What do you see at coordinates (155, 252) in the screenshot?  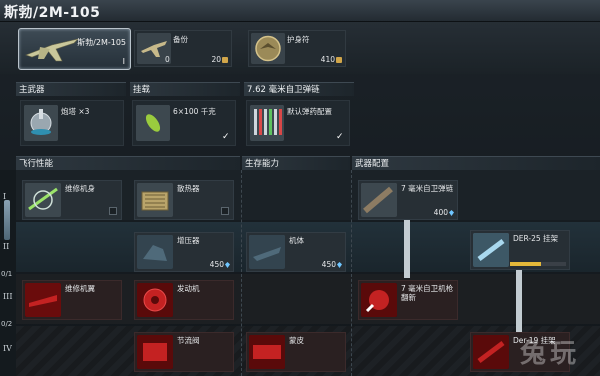 I see `compressor-icon` at bounding box center [155, 252].